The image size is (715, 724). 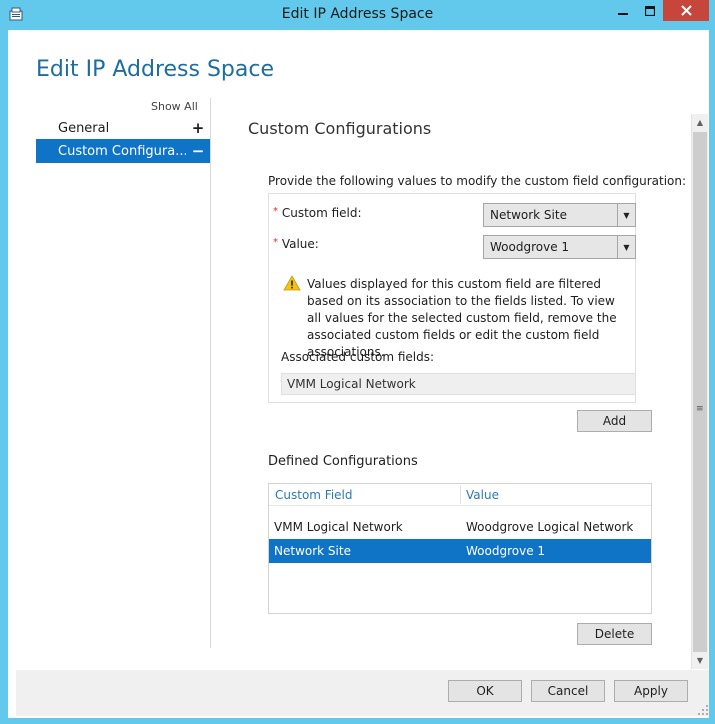 What do you see at coordinates (358, 357) in the screenshot?
I see `associated-fields-label: Associated custom fields:` at bounding box center [358, 357].